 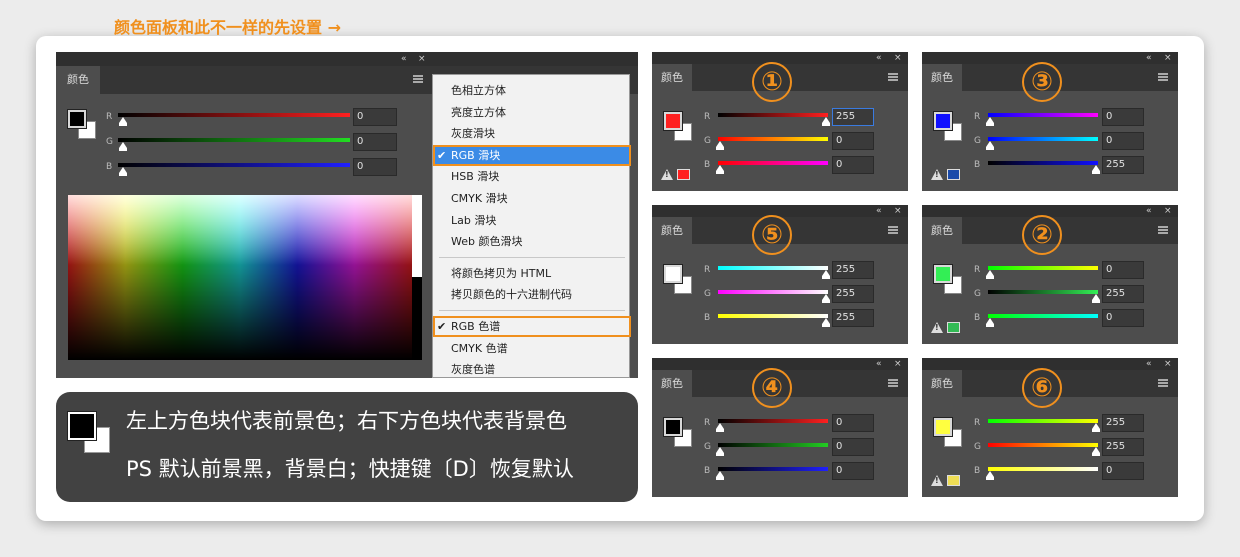 What do you see at coordinates (853, 270) in the screenshot?
I see `value-field-r: 255` at bounding box center [853, 270].